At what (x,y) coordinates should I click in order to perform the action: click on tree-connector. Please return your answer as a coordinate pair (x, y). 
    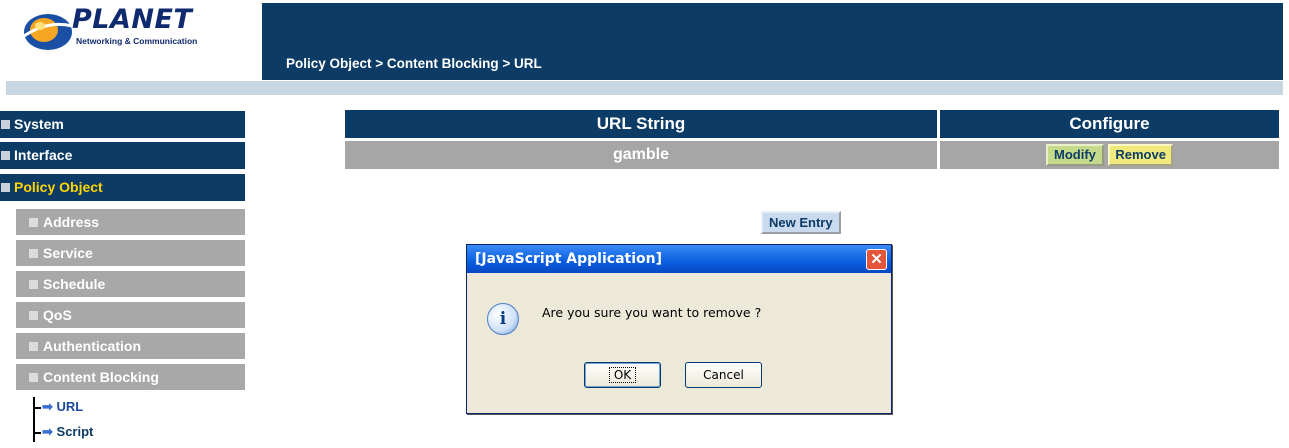
    Looking at the image, I should click on (34, 419).